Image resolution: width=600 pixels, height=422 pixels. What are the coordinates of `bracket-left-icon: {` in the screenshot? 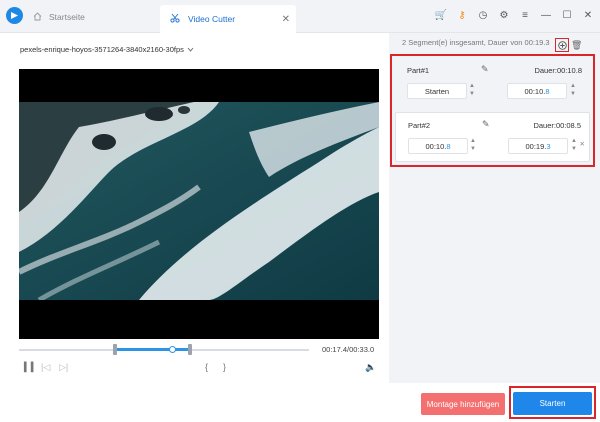 It's located at (206, 367).